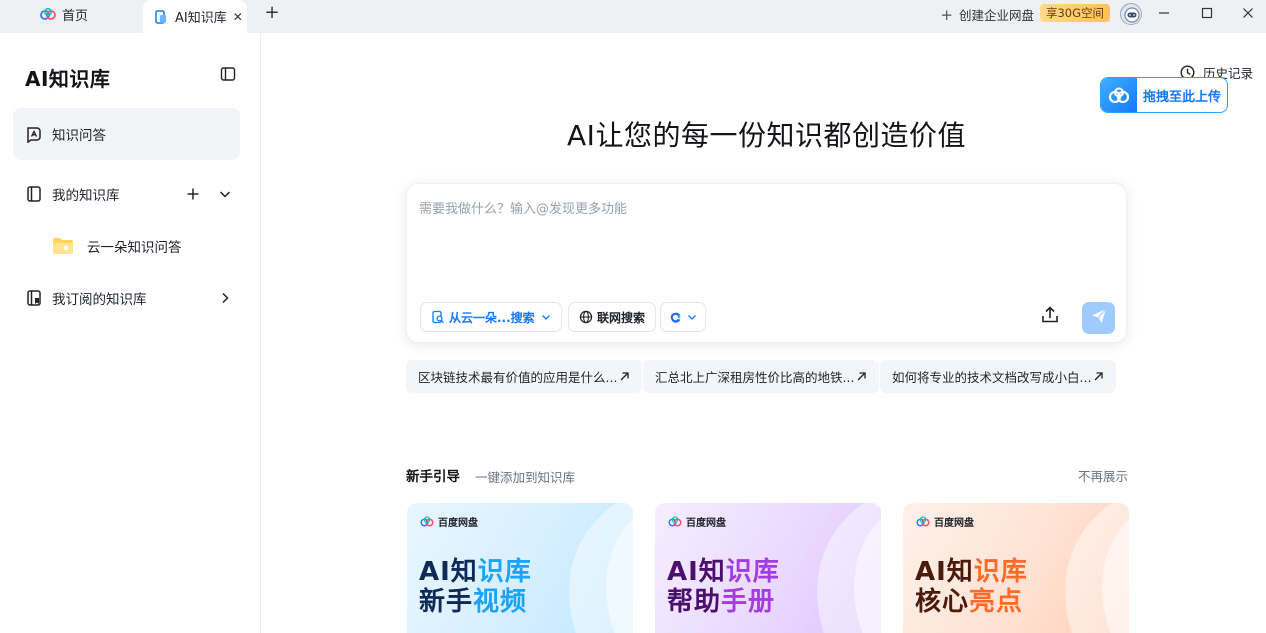  I want to click on card-title-part: 亮点, so click(996, 602).